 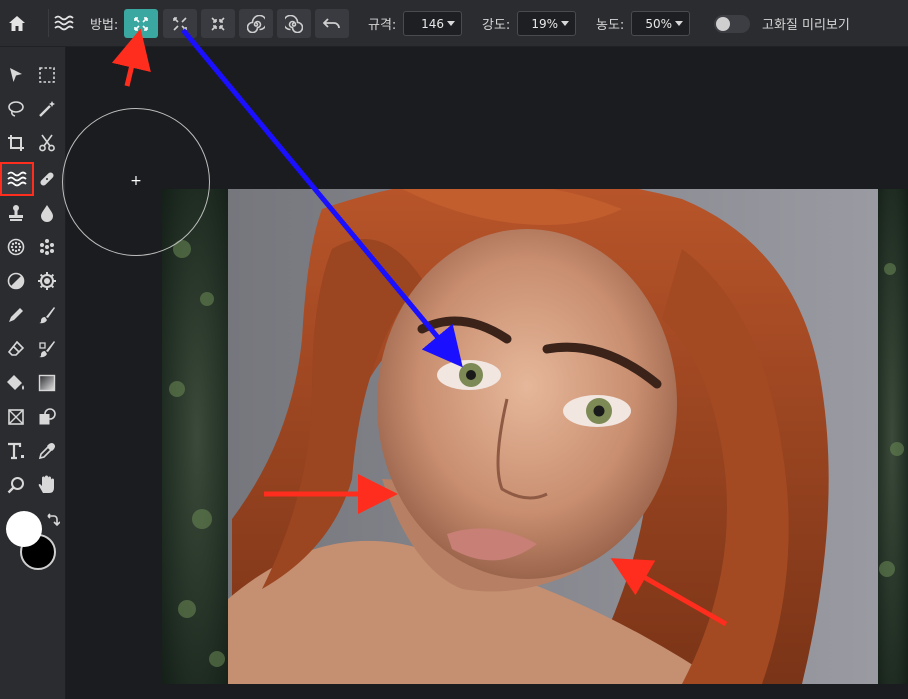 I want to click on move-icon, so click(x=16, y=75).